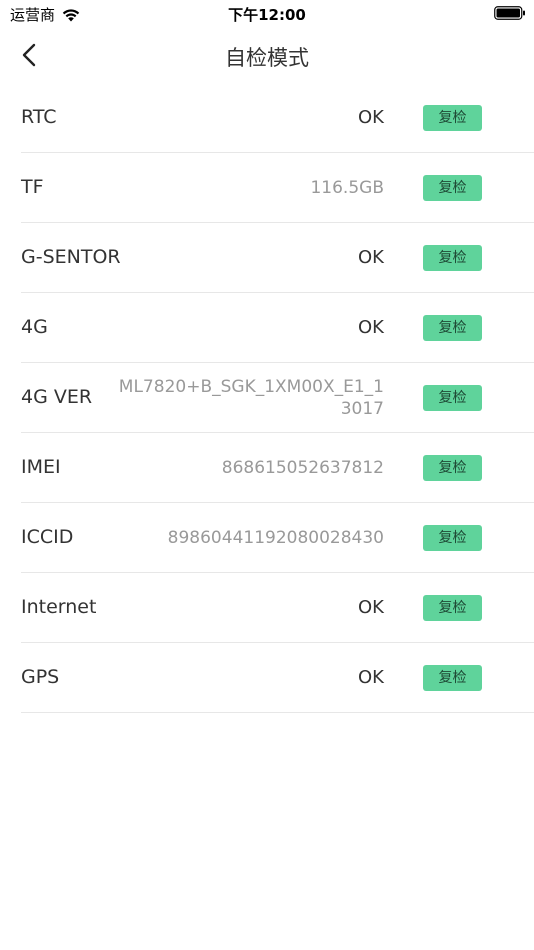 This screenshot has width=534, height=950. Describe the element at coordinates (39, 117) in the screenshot. I see `item-label: RTC` at that location.